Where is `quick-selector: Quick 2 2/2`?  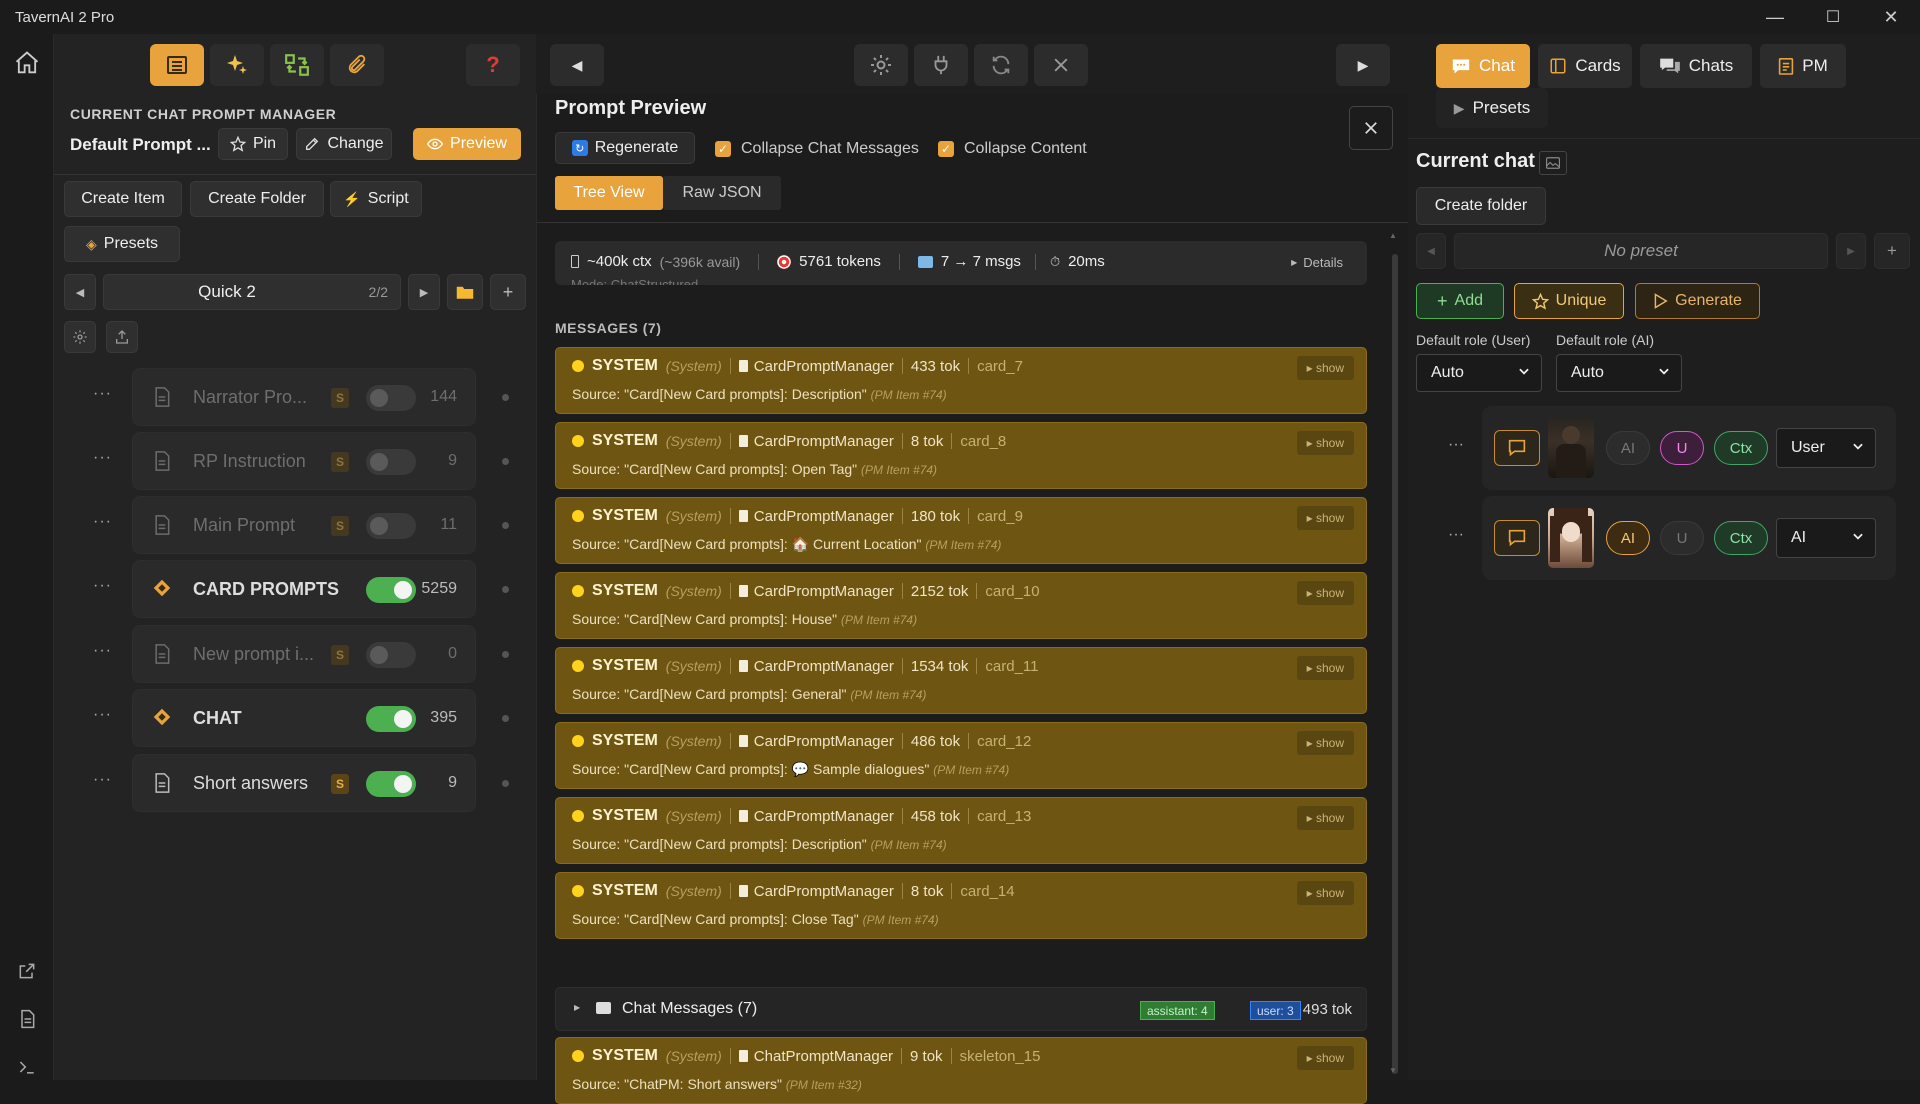
quick-selector: Quick 2 2/2 is located at coordinates (252, 292).